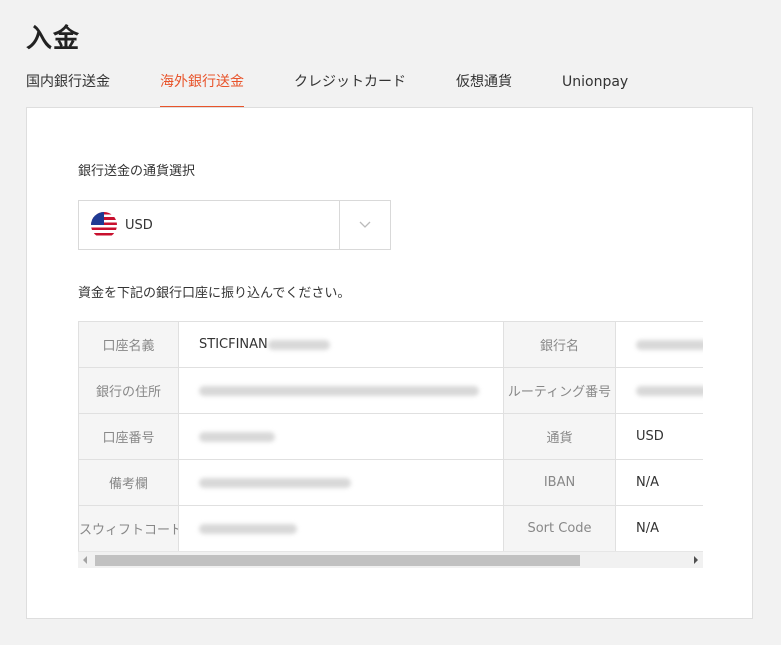  Describe the element at coordinates (202, 90) in the screenshot. I see `tab-overseas-bank-transfer: 海外銀行送金` at that location.